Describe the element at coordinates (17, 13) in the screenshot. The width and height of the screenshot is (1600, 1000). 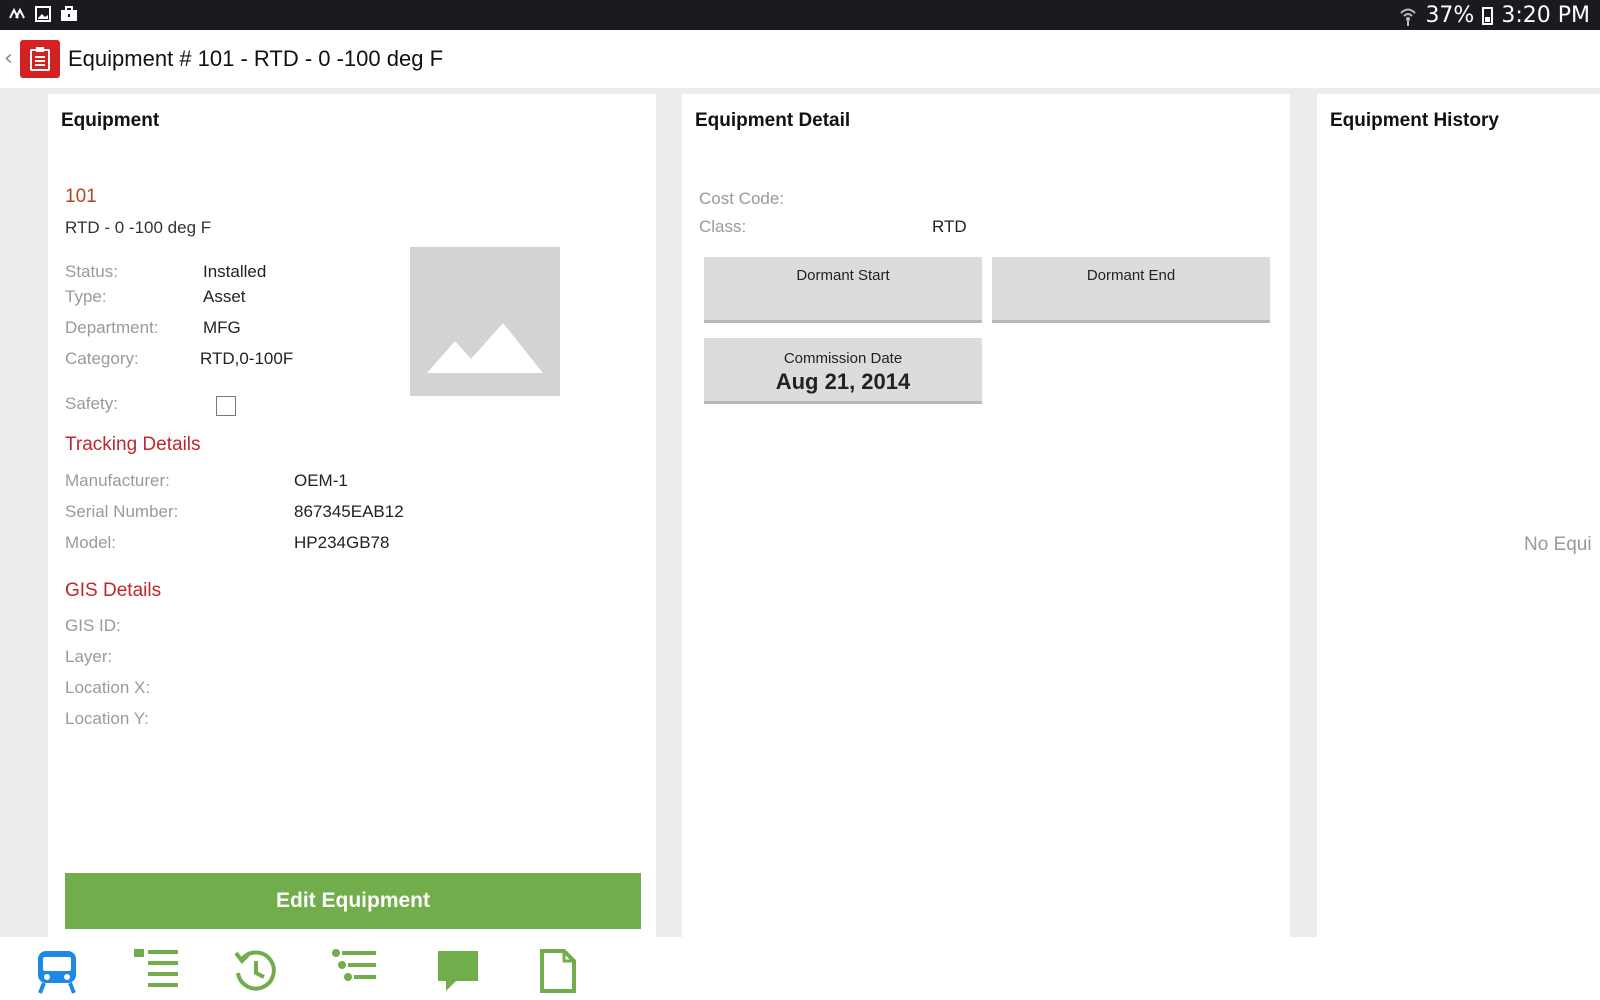
I see `notification-icon` at that location.